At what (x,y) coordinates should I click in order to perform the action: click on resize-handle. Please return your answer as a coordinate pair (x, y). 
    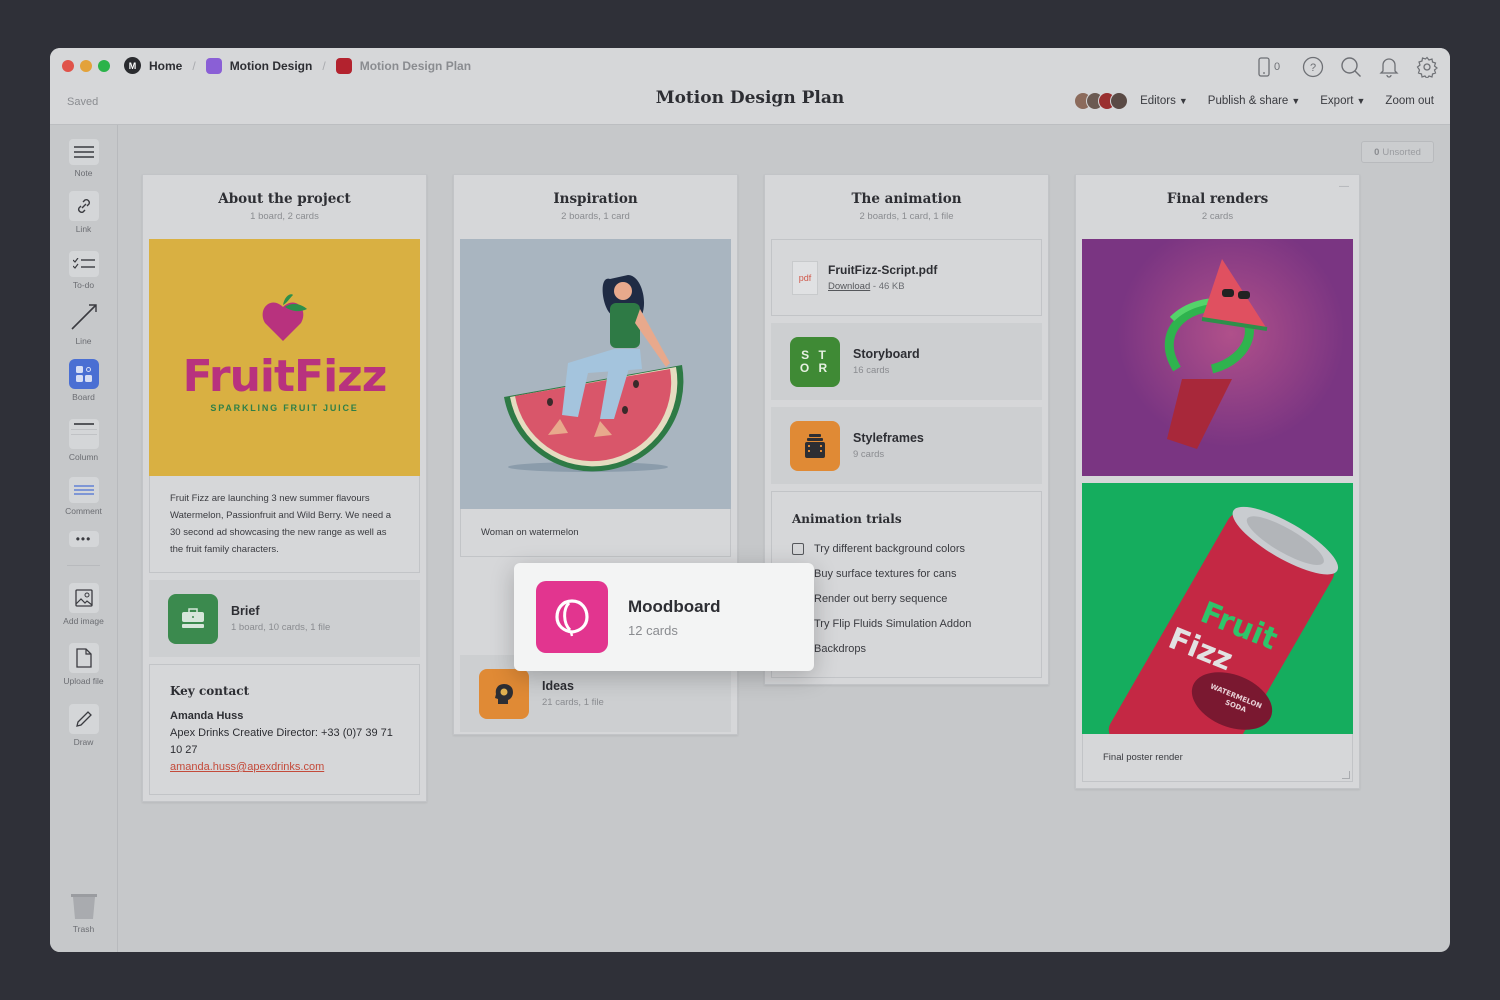
    Looking at the image, I should click on (1346, 775).